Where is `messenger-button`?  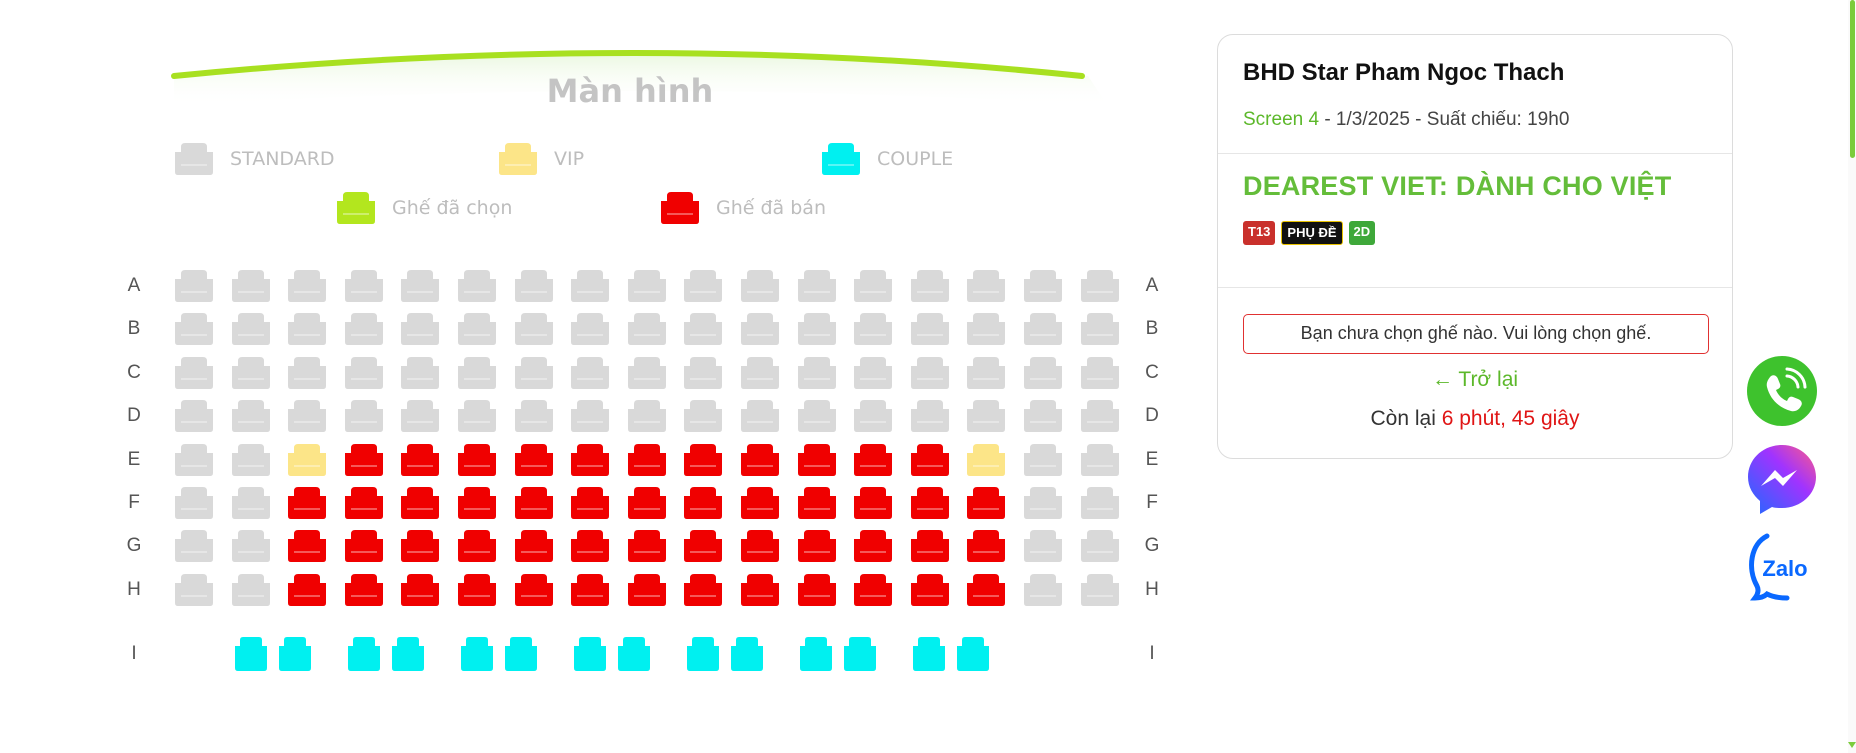 messenger-button is located at coordinates (1782, 479).